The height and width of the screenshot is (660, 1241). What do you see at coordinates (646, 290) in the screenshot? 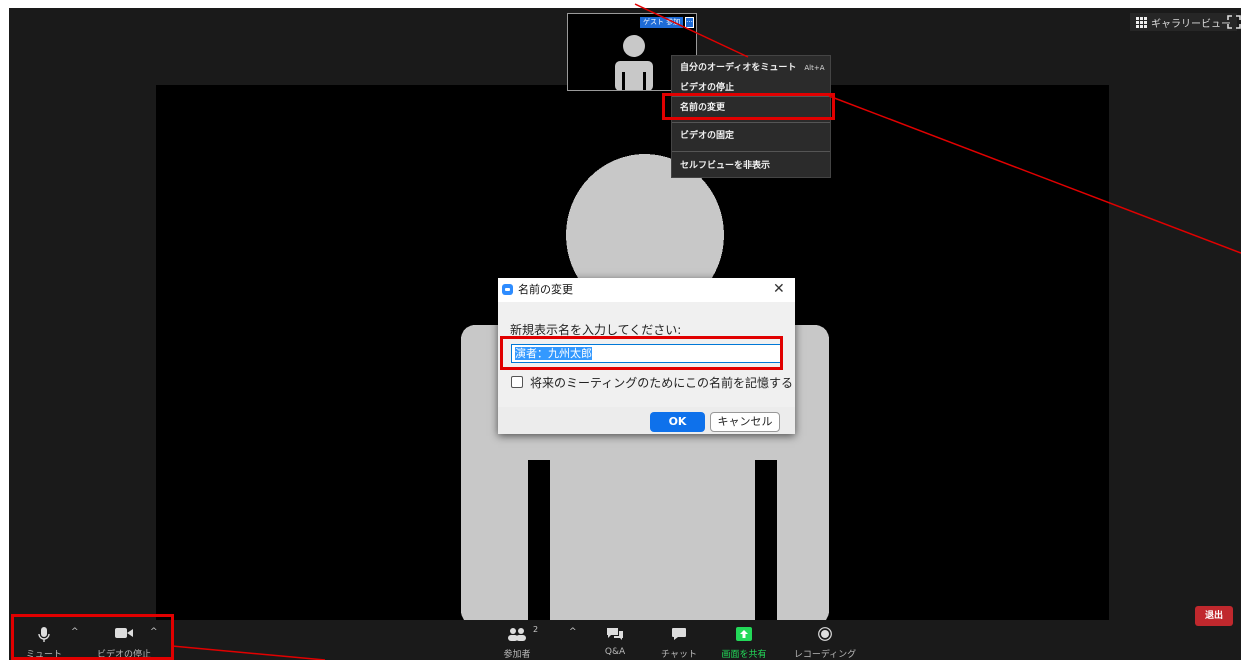
I see `dialog-titlebar: 名前の変更 ✕` at bounding box center [646, 290].